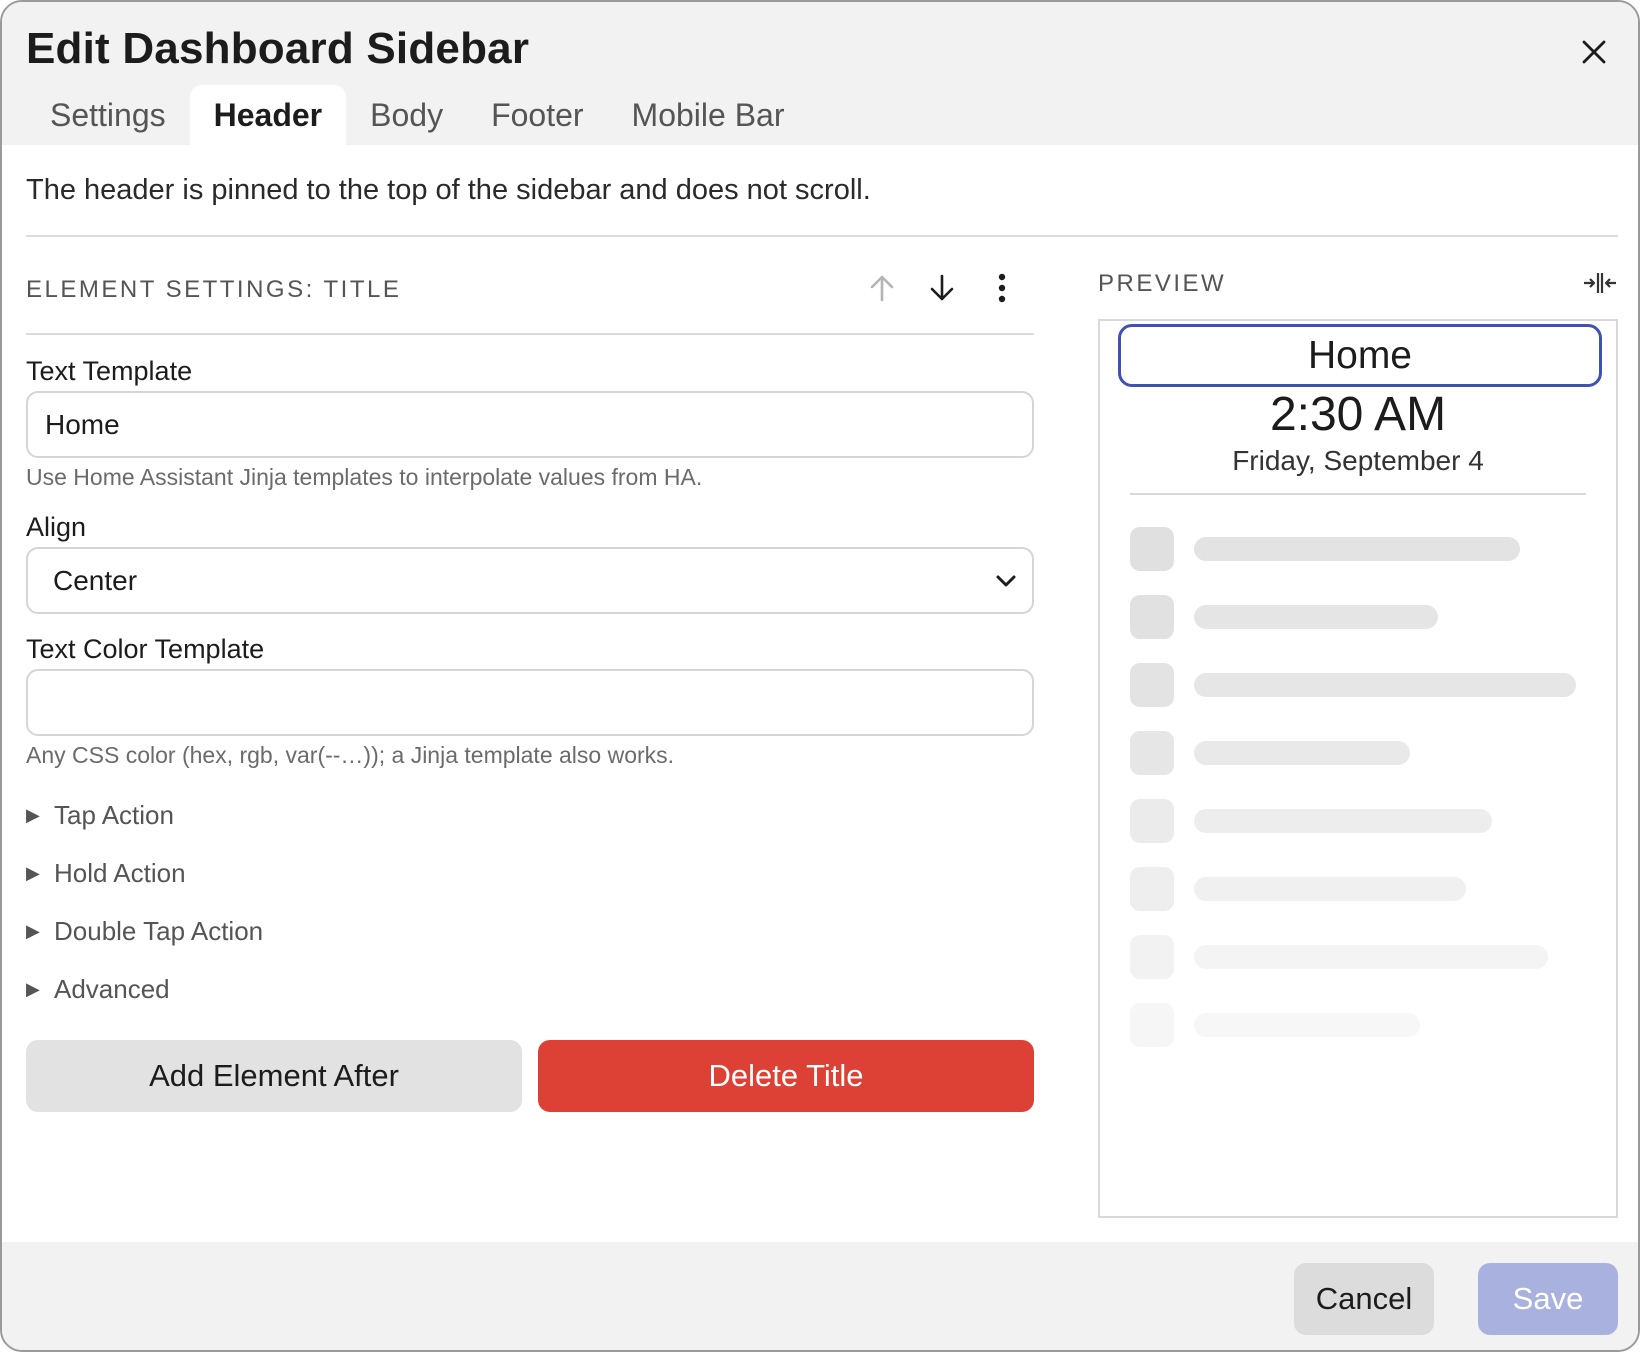 The height and width of the screenshot is (1352, 1640). I want to click on collapse-horizontal-icon, so click(1600, 283).